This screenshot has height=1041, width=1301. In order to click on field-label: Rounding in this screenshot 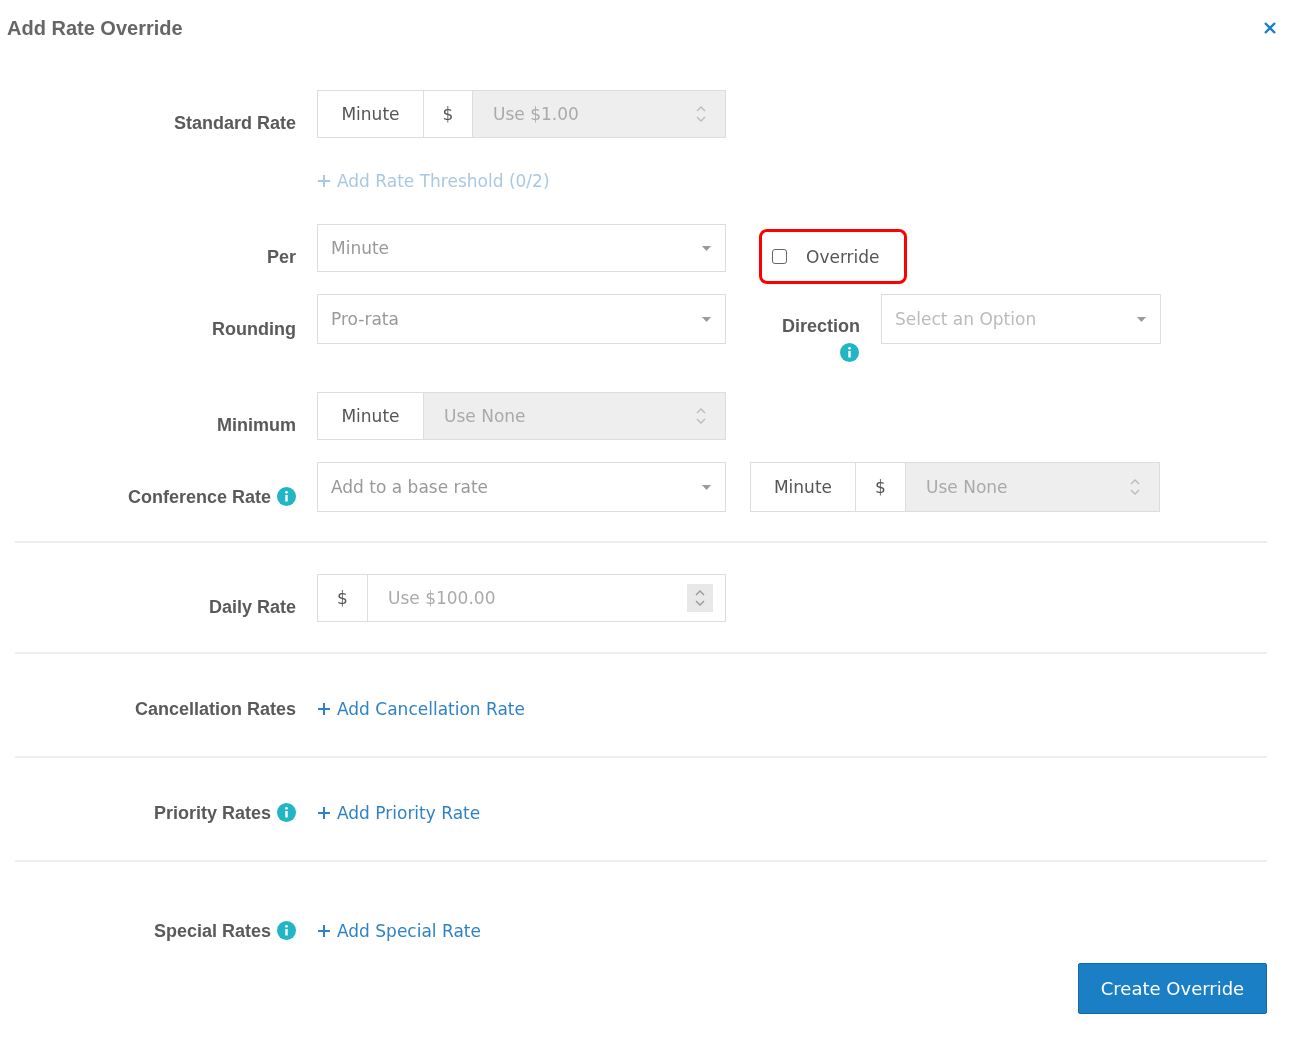, I will do `click(254, 329)`.